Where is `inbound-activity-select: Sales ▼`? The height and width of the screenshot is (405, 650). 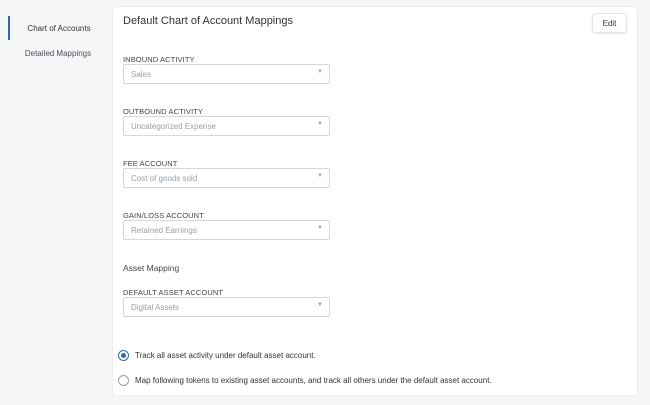 inbound-activity-select: Sales ▼ is located at coordinates (226, 74).